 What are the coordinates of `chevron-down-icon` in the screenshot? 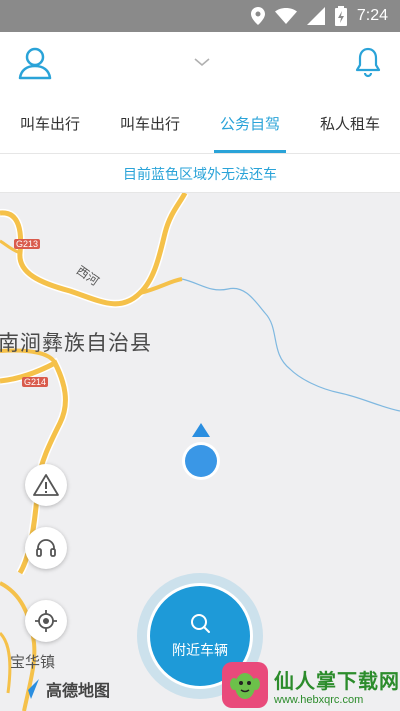 It's located at (202, 62).